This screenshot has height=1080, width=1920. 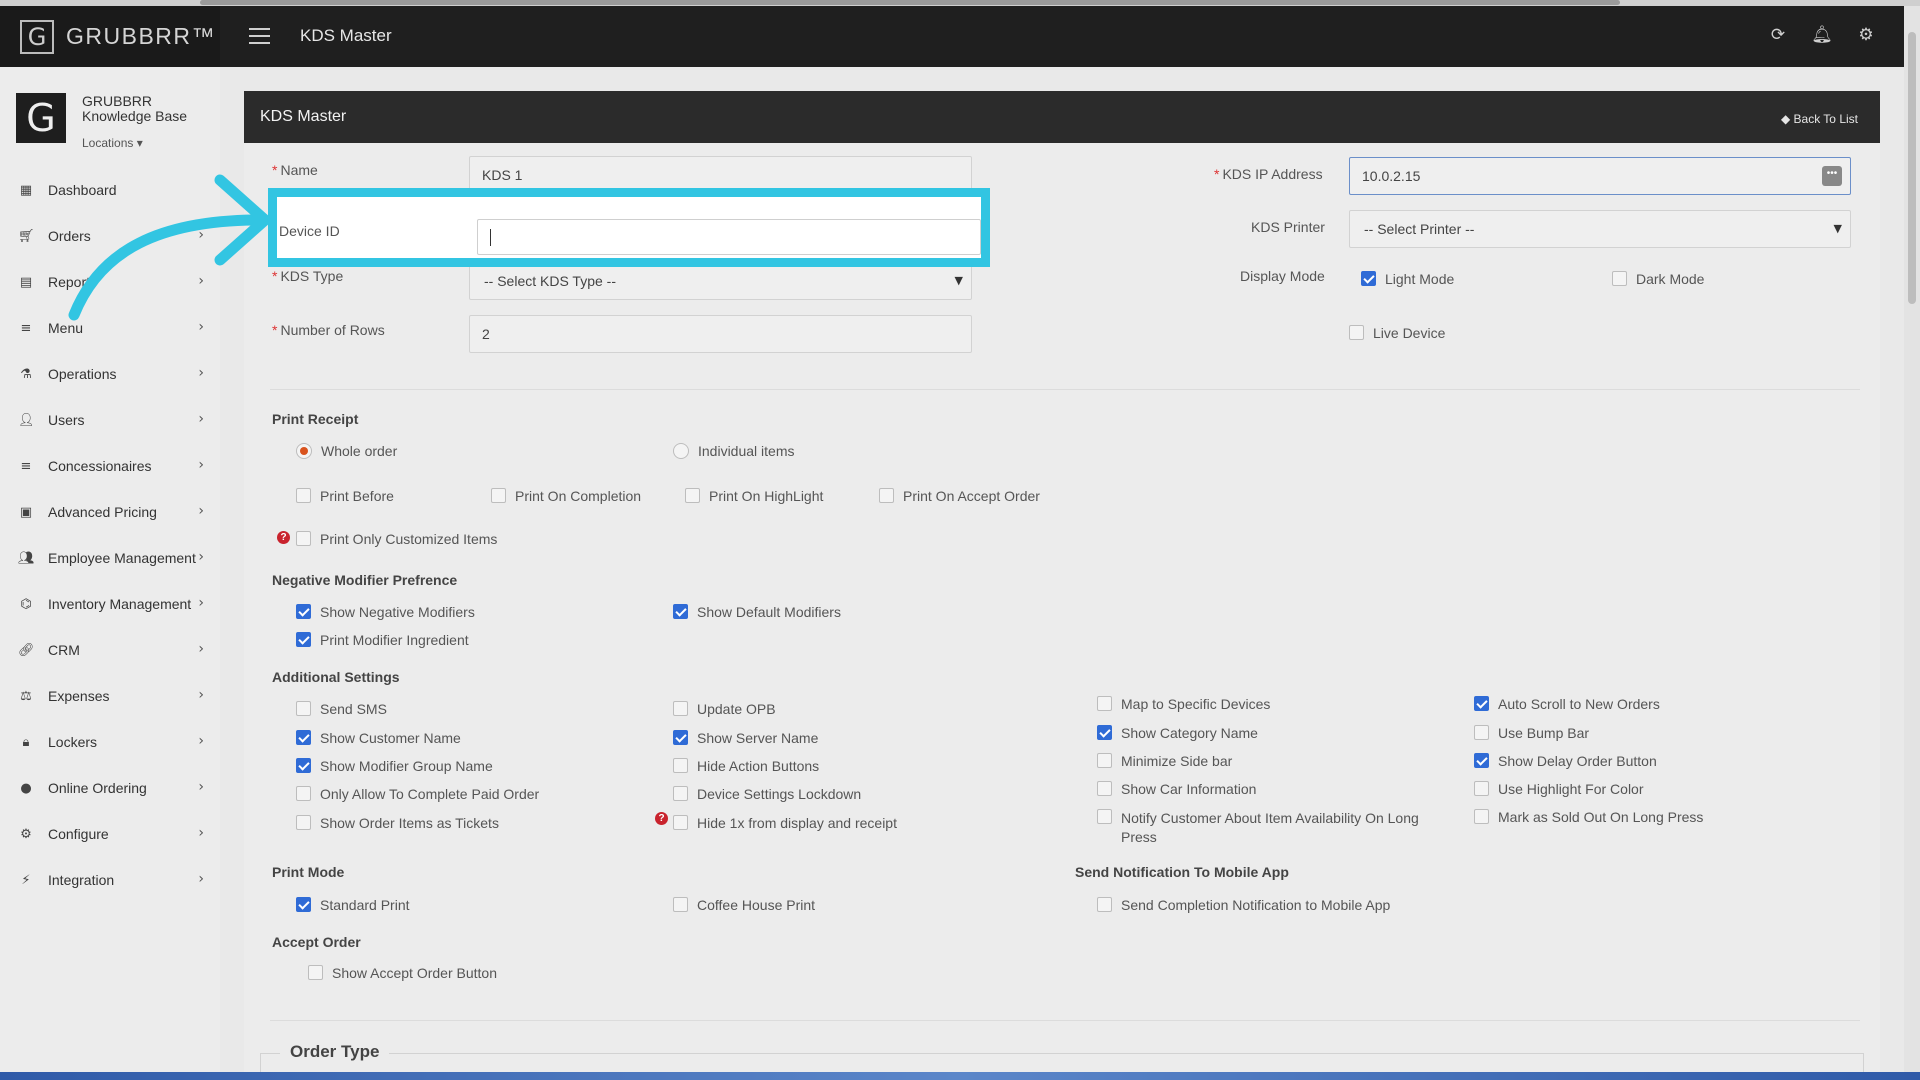 I want to click on print-on-highlight-checkbox: Print On HighLight, so click(x=754, y=496).